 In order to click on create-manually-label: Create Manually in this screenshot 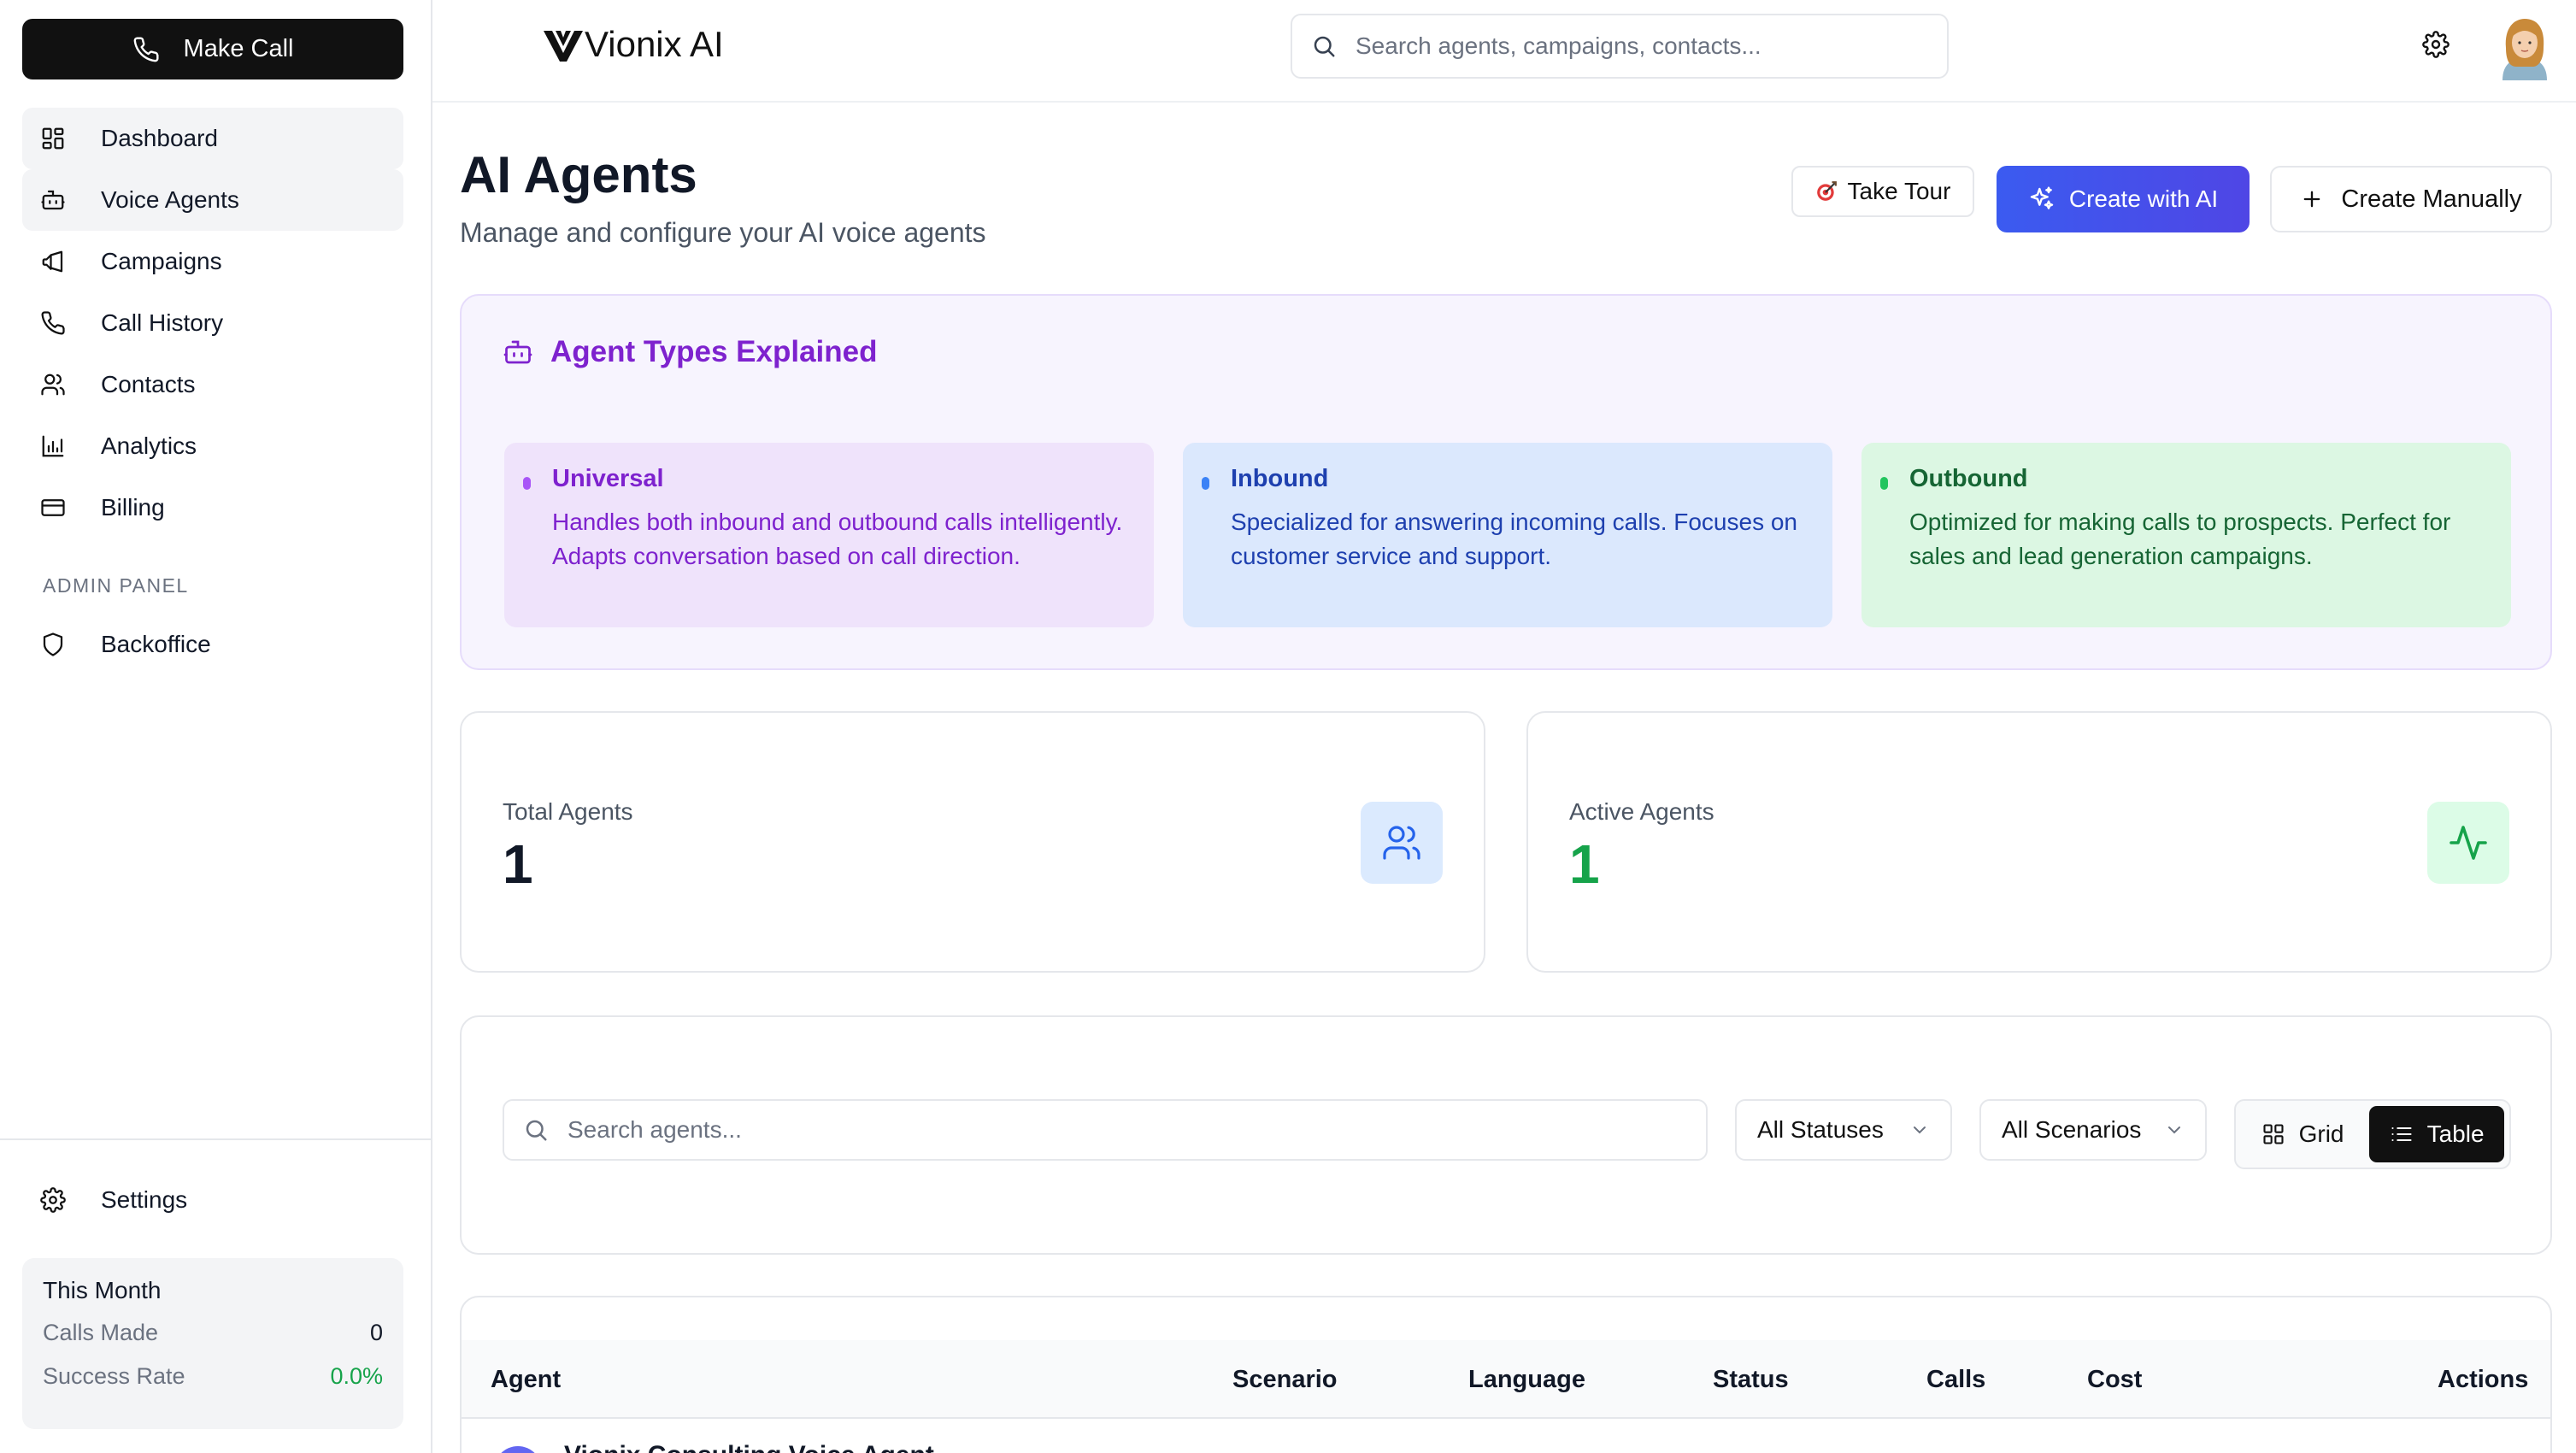, I will do `click(2431, 199)`.